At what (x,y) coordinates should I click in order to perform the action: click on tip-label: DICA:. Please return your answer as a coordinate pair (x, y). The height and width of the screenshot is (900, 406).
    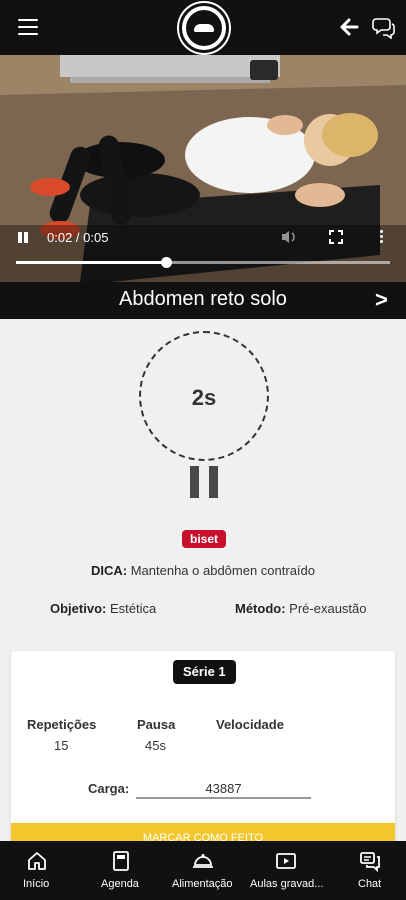
    Looking at the image, I should click on (109, 570).